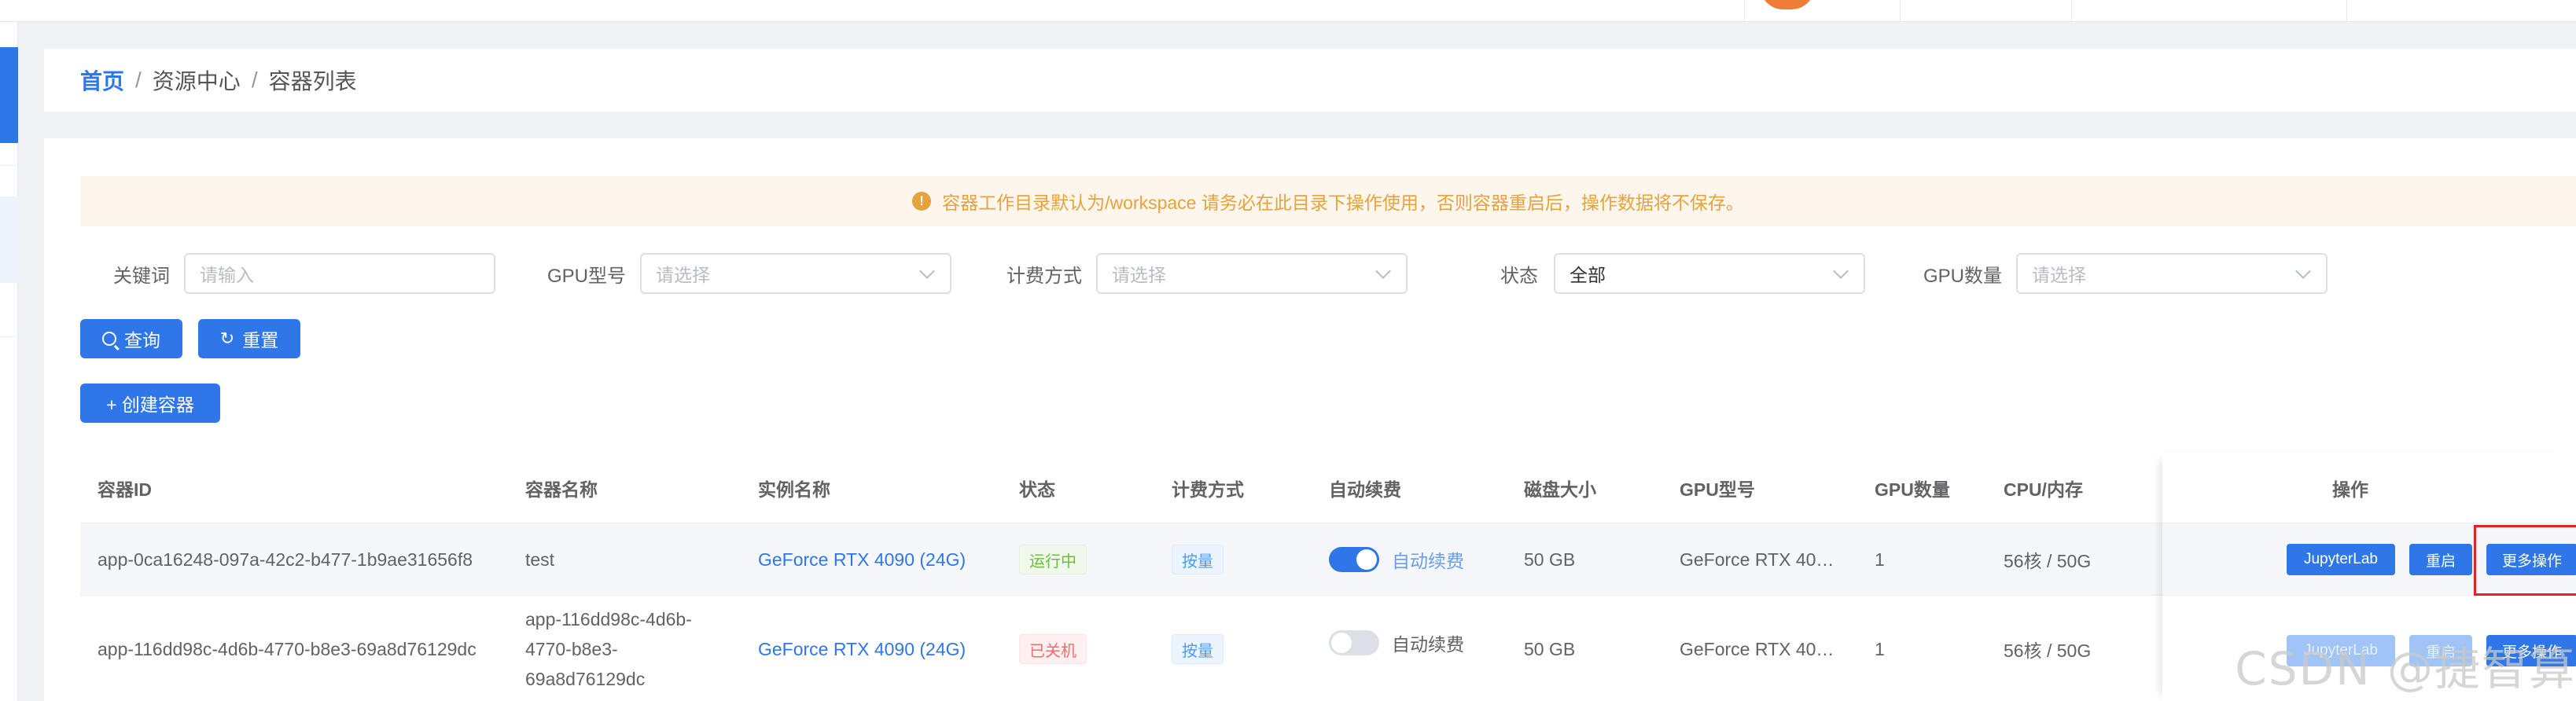 Image resolution: width=2576 pixels, height=701 pixels. Describe the element at coordinates (2341, 559) in the screenshot. I see `jupyterlab-button: JupyterLab` at that location.